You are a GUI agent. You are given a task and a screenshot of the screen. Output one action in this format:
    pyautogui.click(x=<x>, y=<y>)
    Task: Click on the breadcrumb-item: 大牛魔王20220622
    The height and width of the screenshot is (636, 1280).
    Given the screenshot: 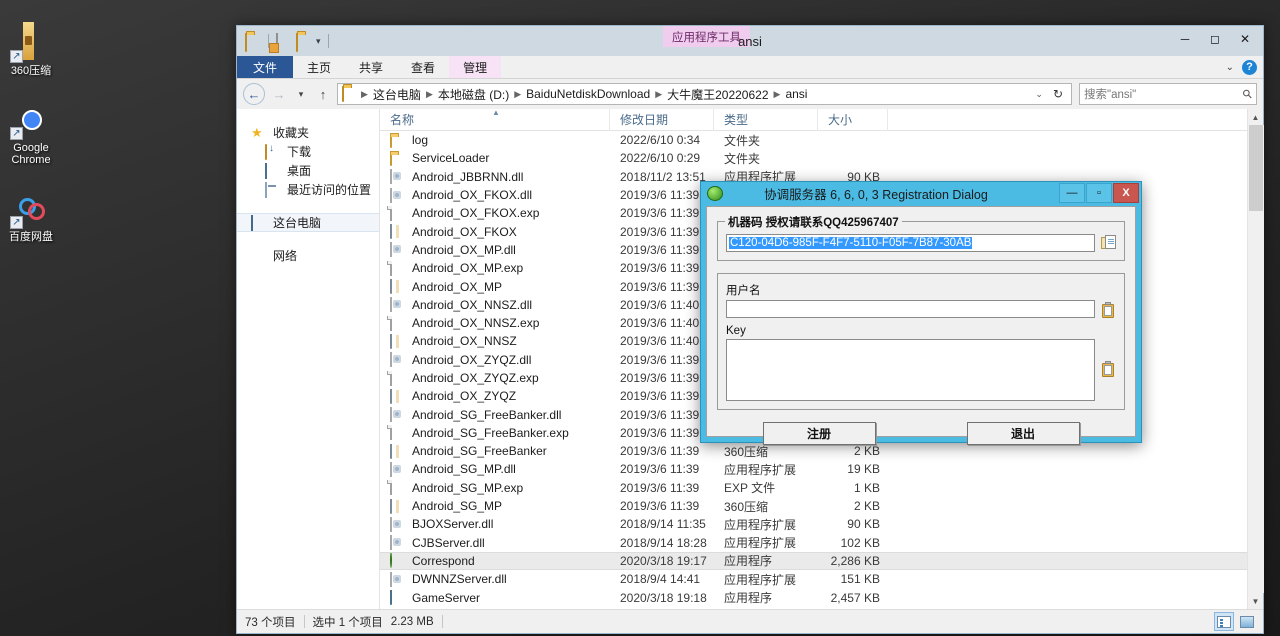 What is the action you would take?
    pyautogui.click(x=717, y=94)
    